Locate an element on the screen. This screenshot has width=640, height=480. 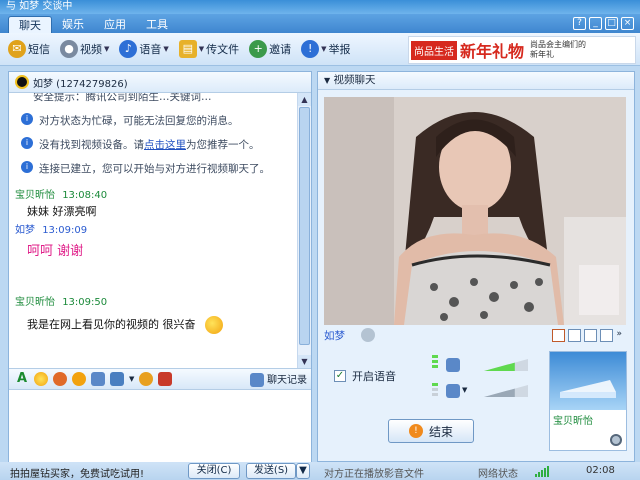
expand-icon: » is located at coordinates (619, 335).